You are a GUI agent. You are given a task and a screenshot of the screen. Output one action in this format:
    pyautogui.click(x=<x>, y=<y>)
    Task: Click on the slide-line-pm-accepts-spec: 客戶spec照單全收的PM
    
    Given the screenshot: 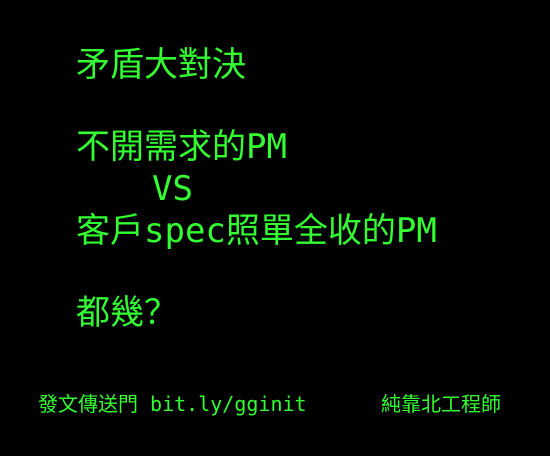 What is the action you would take?
    pyautogui.click(x=256, y=231)
    